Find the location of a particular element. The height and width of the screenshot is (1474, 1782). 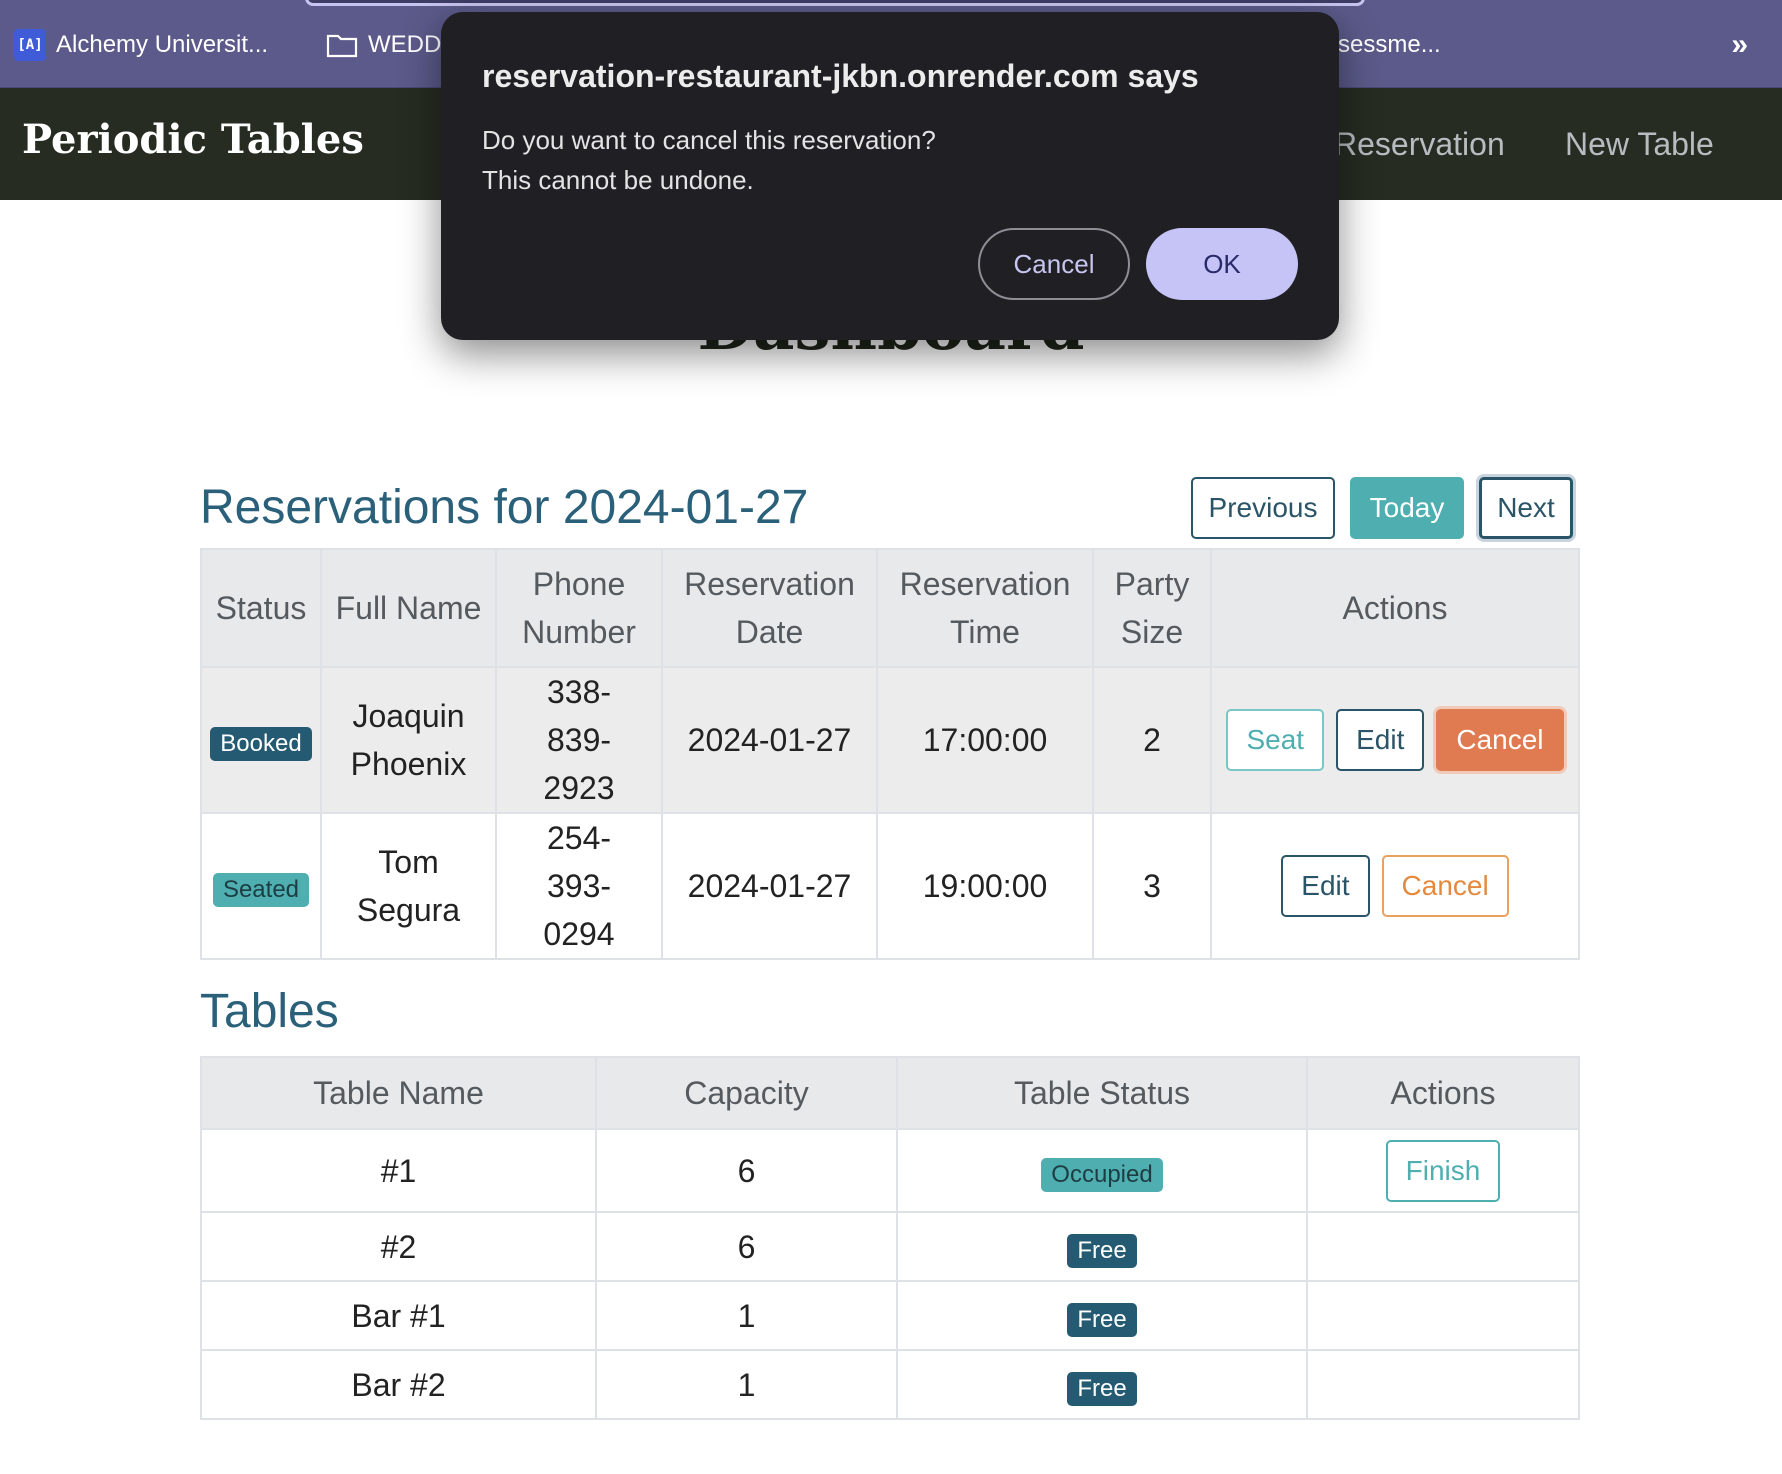

column-header: Phone Number is located at coordinates (579, 608).